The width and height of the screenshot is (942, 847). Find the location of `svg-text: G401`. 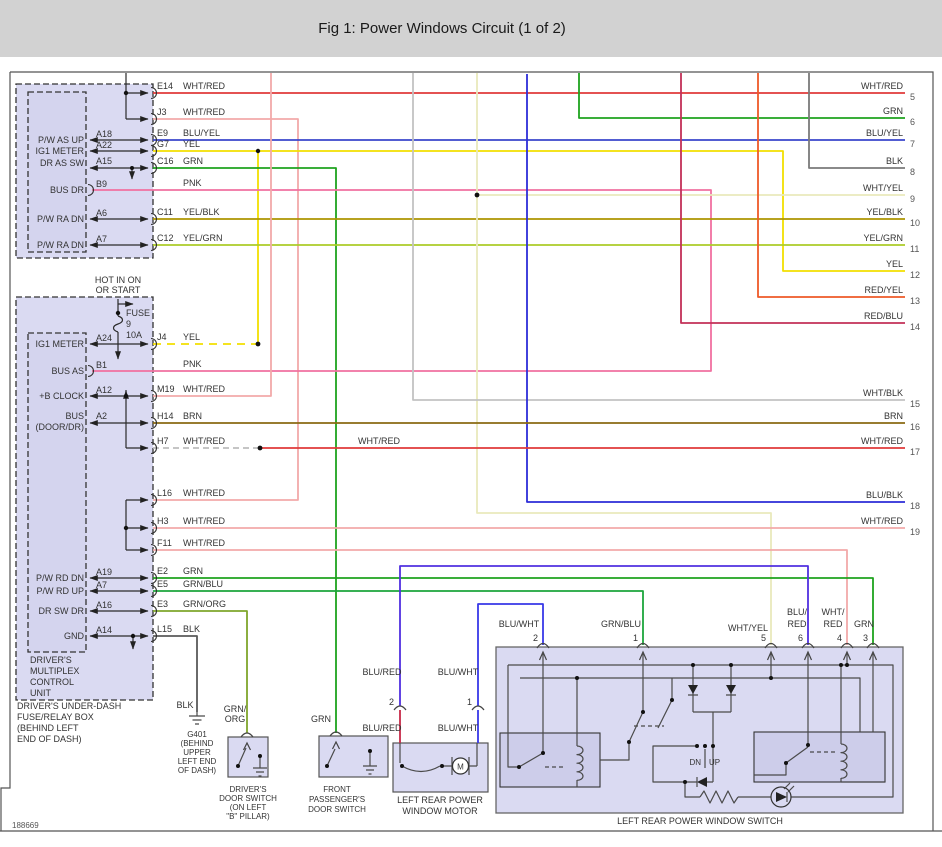

svg-text: G401 is located at coordinates (197, 734).